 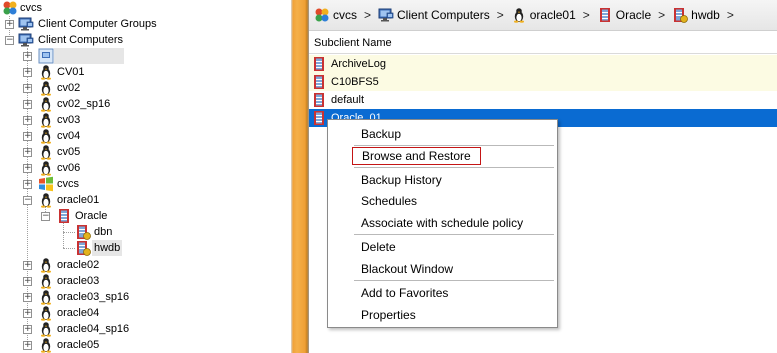 What do you see at coordinates (78, 345) in the screenshot?
I see `tree-item-label: oracle05` at bounding box center [78, 345].